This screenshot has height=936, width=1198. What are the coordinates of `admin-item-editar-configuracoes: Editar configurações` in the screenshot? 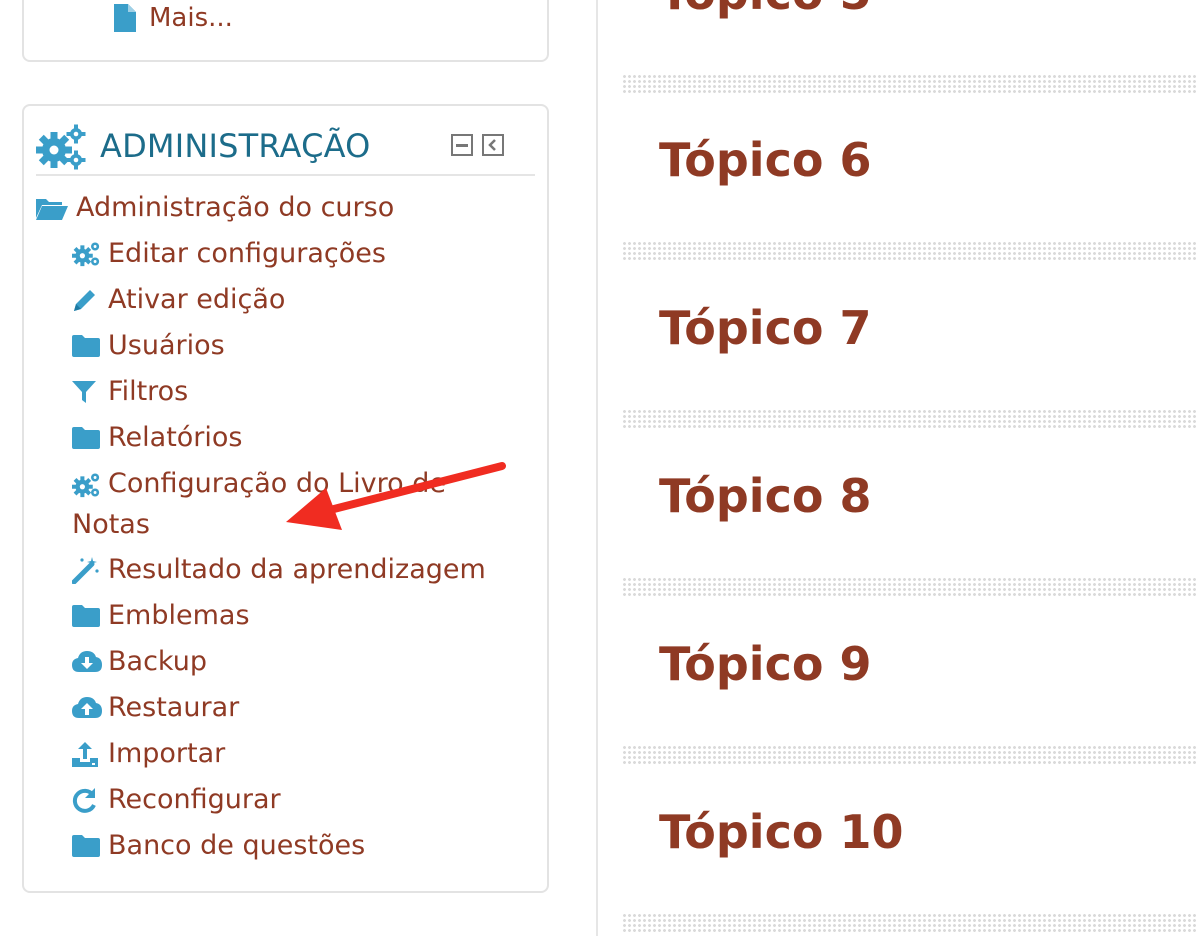 It's located at (229, 254).